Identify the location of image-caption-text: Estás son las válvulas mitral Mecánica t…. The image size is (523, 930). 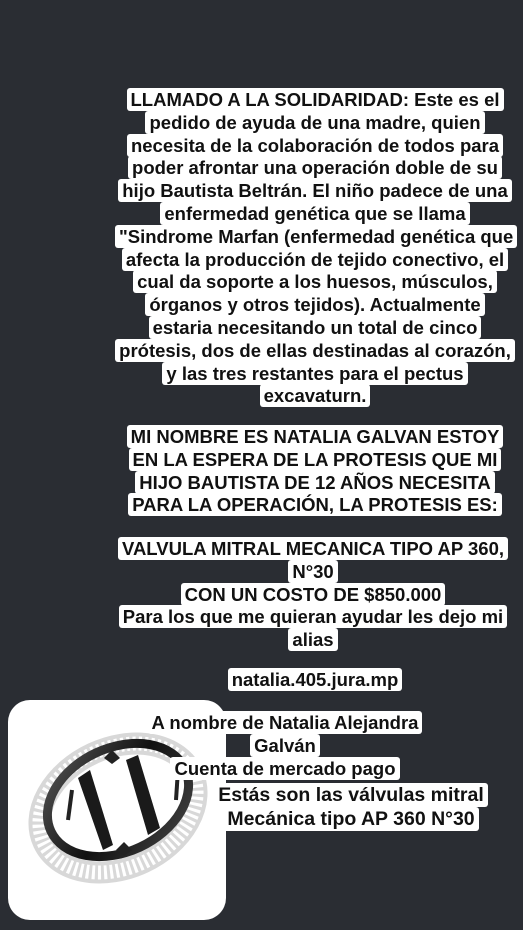
(351, 807).